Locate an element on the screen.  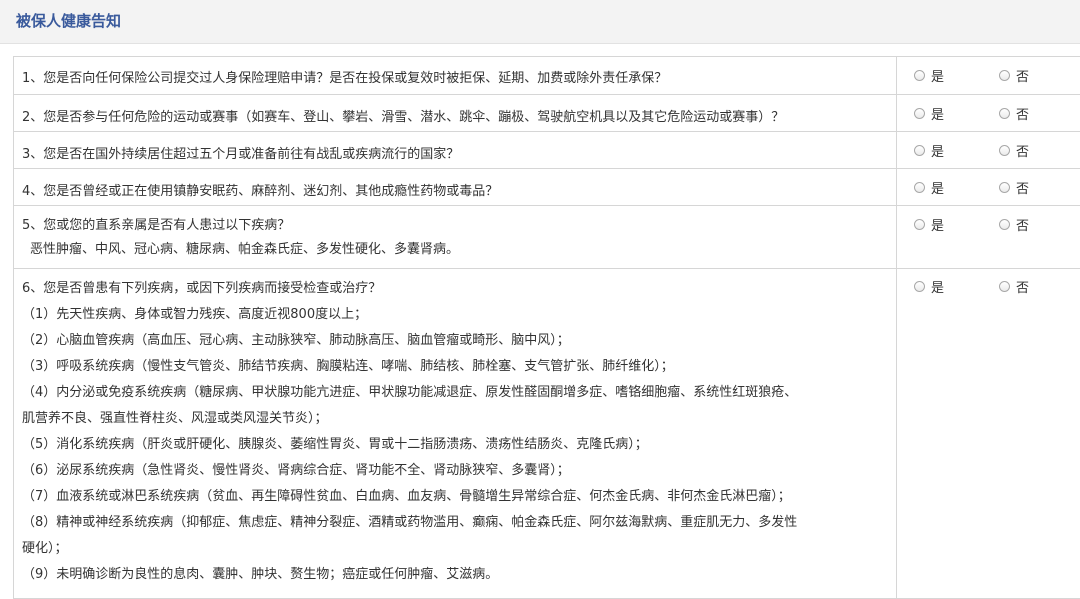
disease-item: （9）未明确诊断为良性的息肉、囊肿、肿块、赘生物；癌症或任何肿瘤、艾滋病。 is located at coordinates (455, 575).